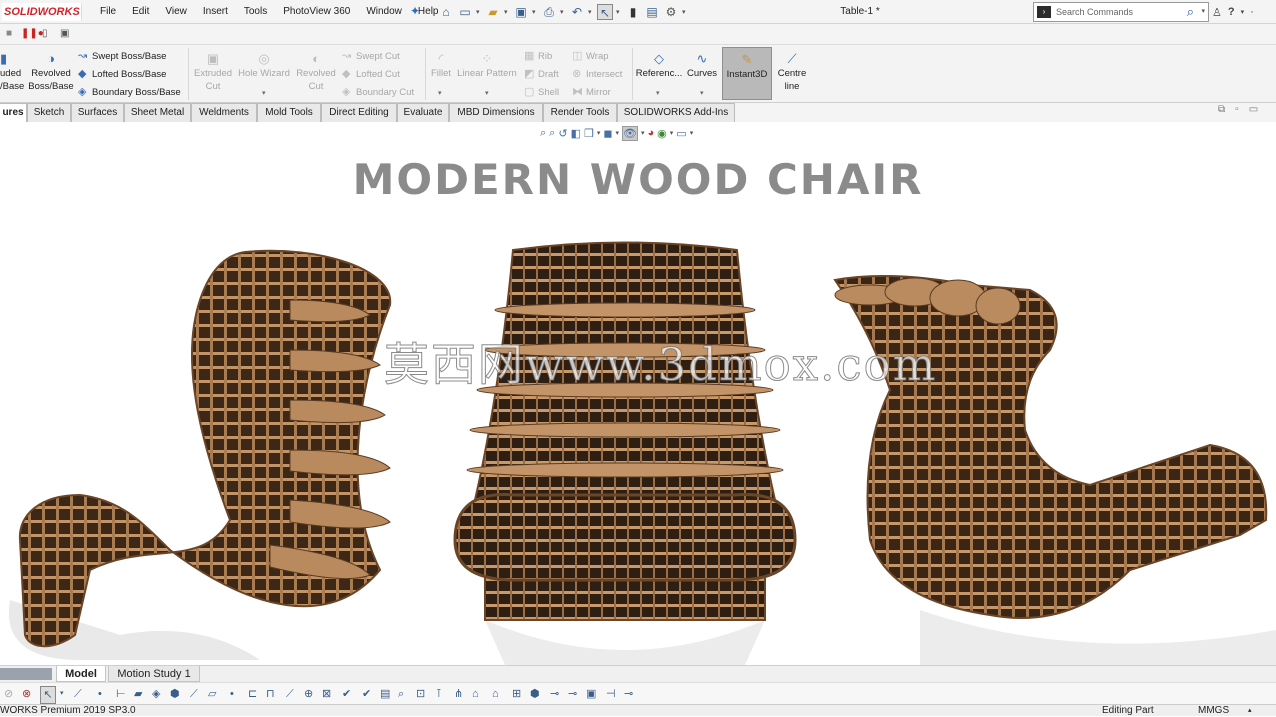 This screenshot has height=717, width=1276. What do you see at coordinates (591, 12) in the screenshot?
I see `undo-dropdown-icon: ▾` at bounding box center [591, 12].